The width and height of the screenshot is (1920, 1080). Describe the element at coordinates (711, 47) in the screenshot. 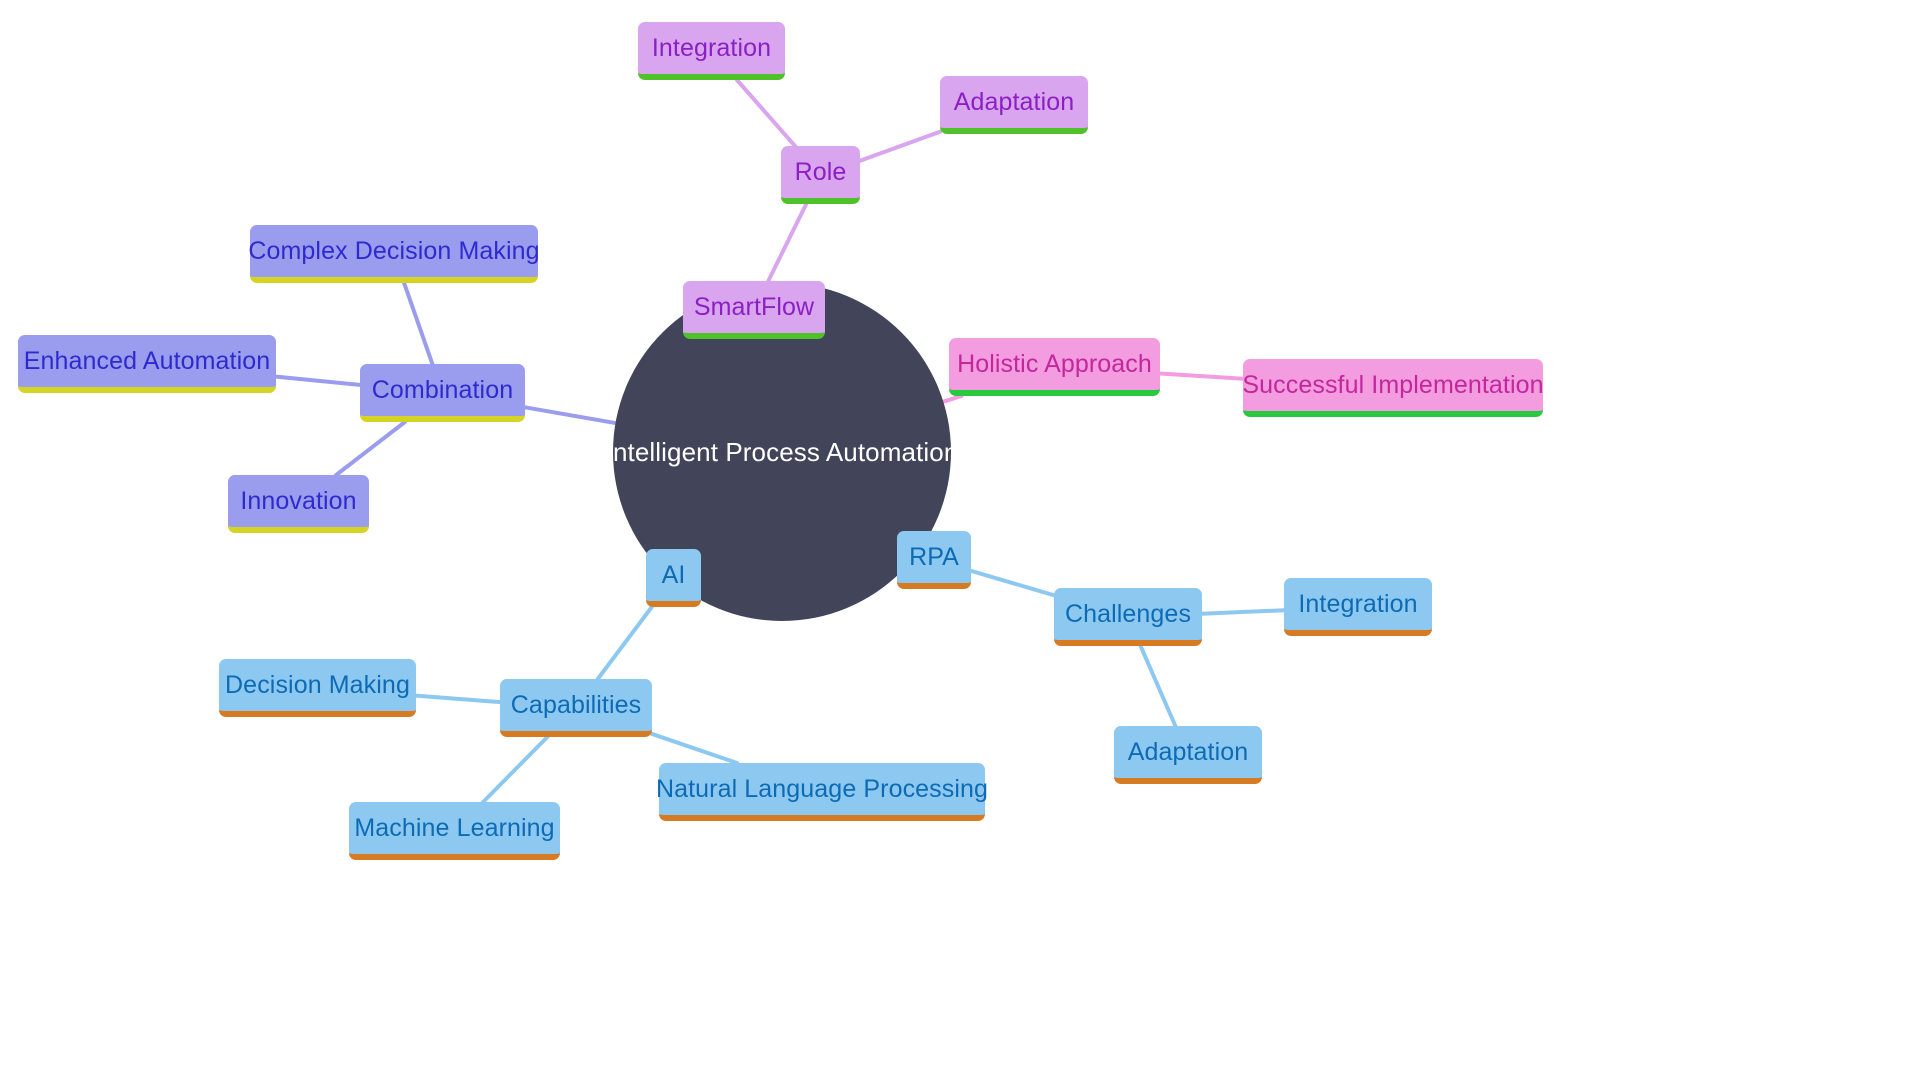

I see `node-label-integration-role: Integration` at that location.